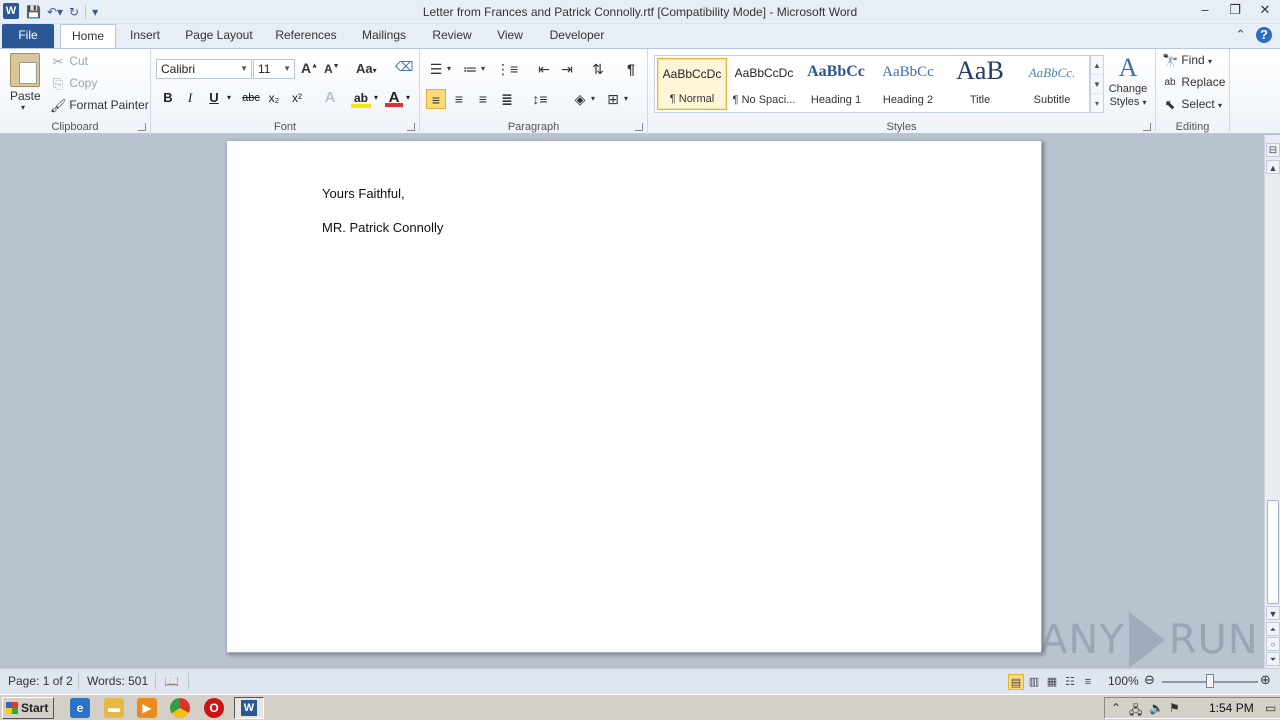 The height and width of the screenshot is (720, 1280). Describe the element at coordinates (1264, 35) in the screenshot. I see `help-icon: ?` at that location.